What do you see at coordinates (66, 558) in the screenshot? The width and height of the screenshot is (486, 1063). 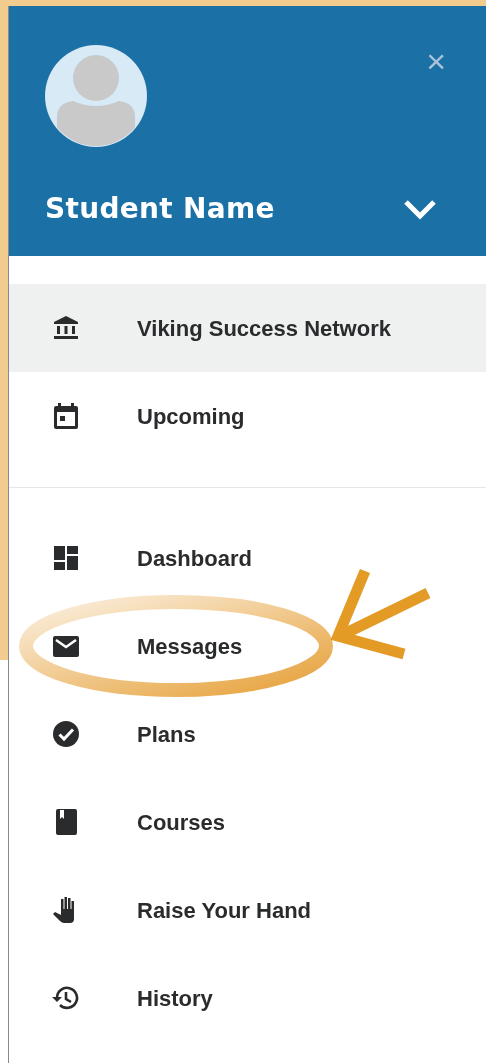 I see `dashboard-icon` at bounding box center [66, 558].